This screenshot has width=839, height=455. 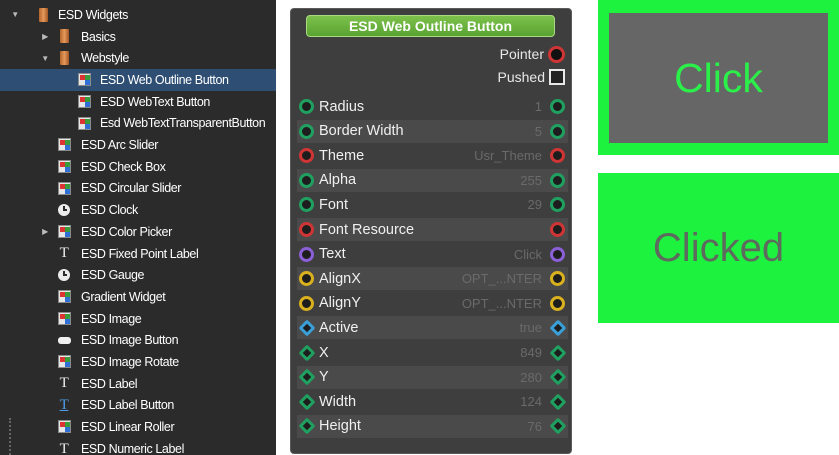 I want to click on property-value: 29, so click(x=535, y=204).